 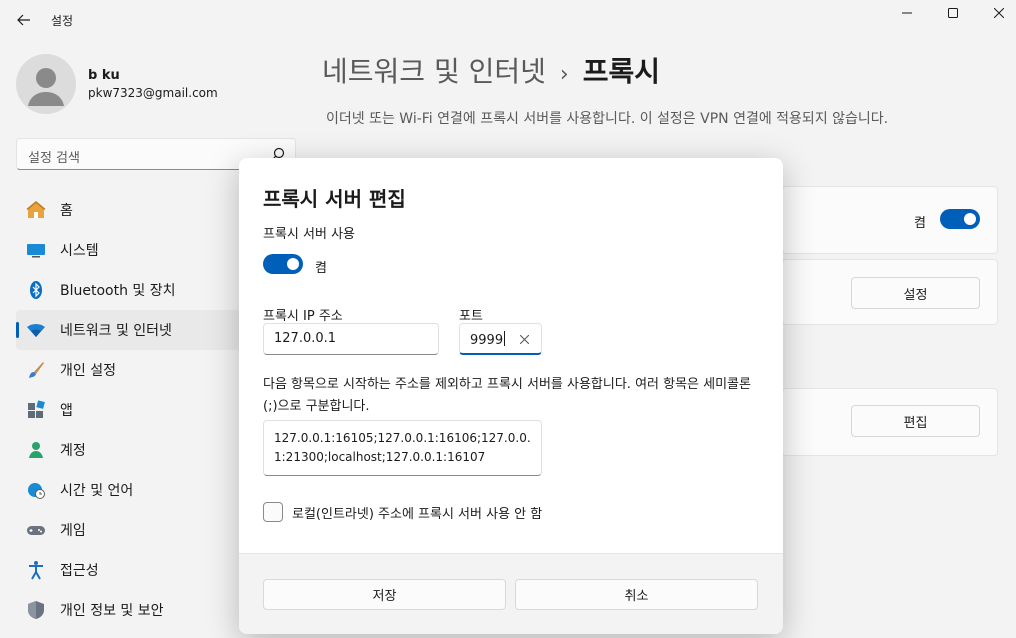 What do you see at coordinates (511, 593) in the screenshot?
I see `dialog-footer: 저장 취소` at bounding box center [511, 593].